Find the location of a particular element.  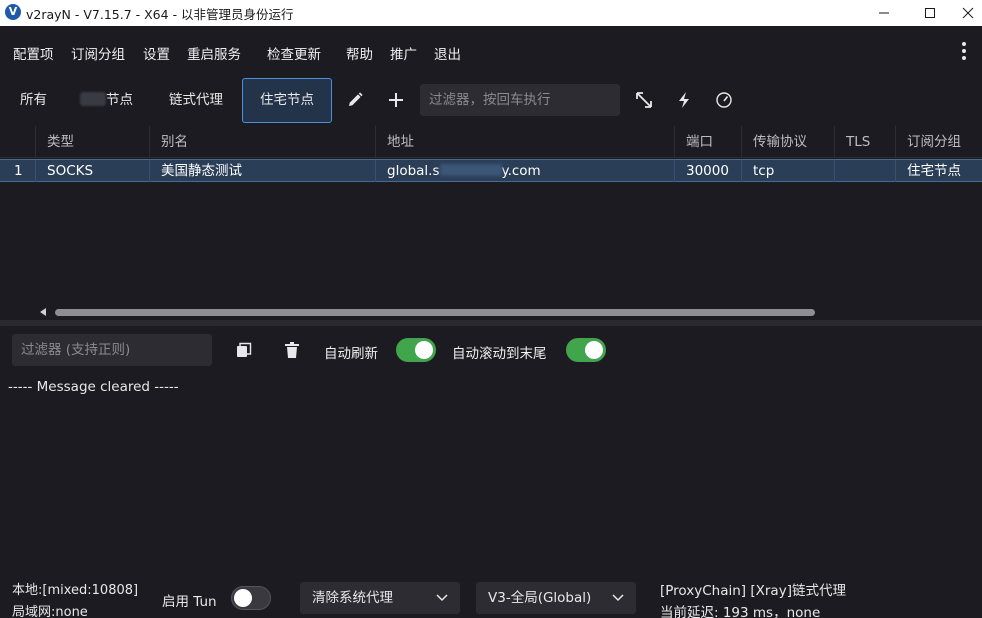

pane-splitter is located at coordinates (491, 323).